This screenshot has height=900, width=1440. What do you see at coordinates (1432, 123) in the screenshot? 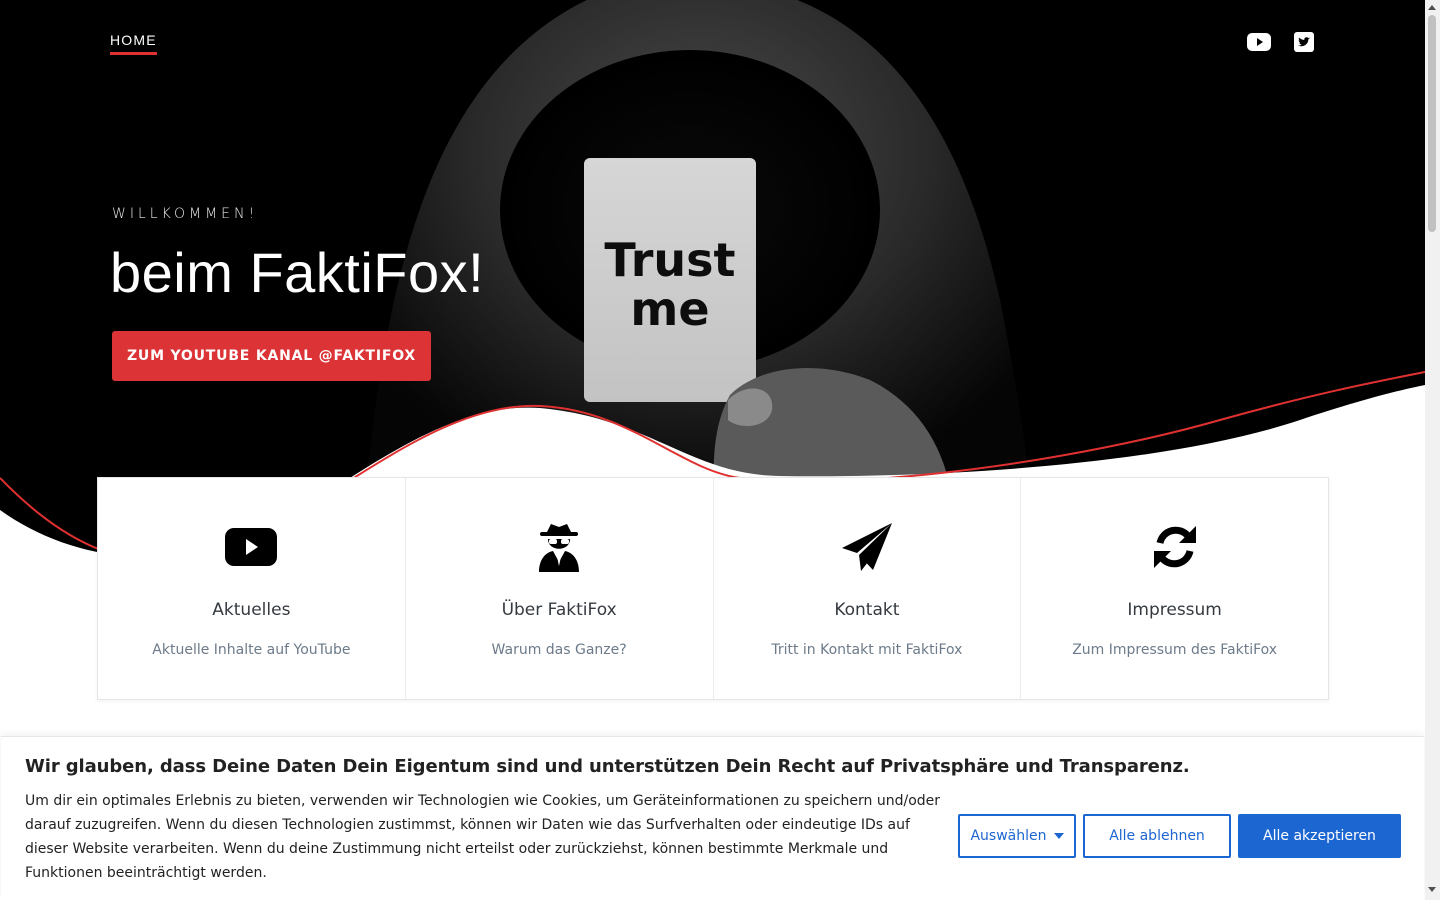
I see `scrollbar-thumb` at bounding box center [1432, 123].